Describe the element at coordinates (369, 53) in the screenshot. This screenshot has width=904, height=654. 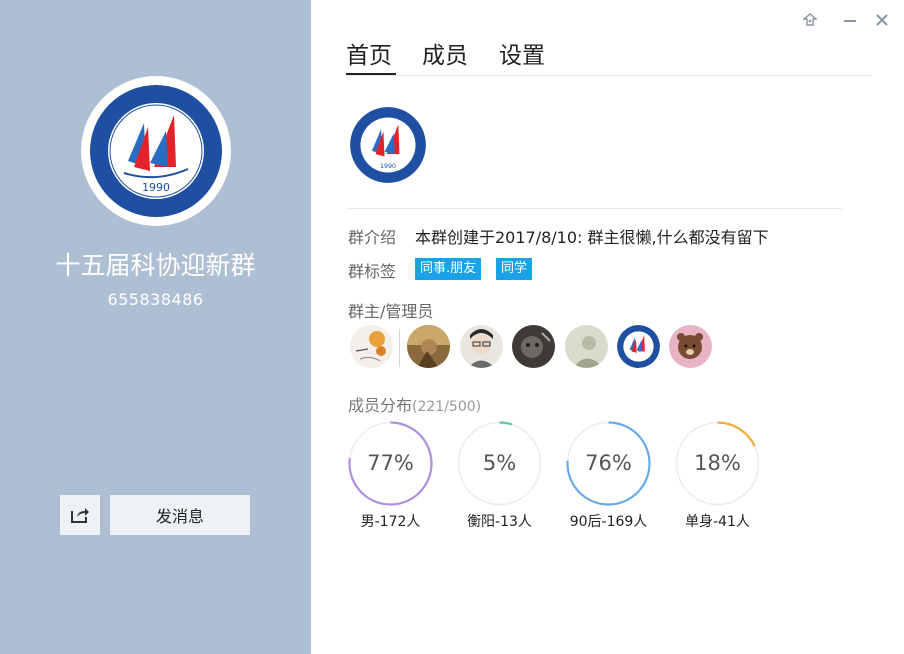
I see `tab-home: 首页` at that location.